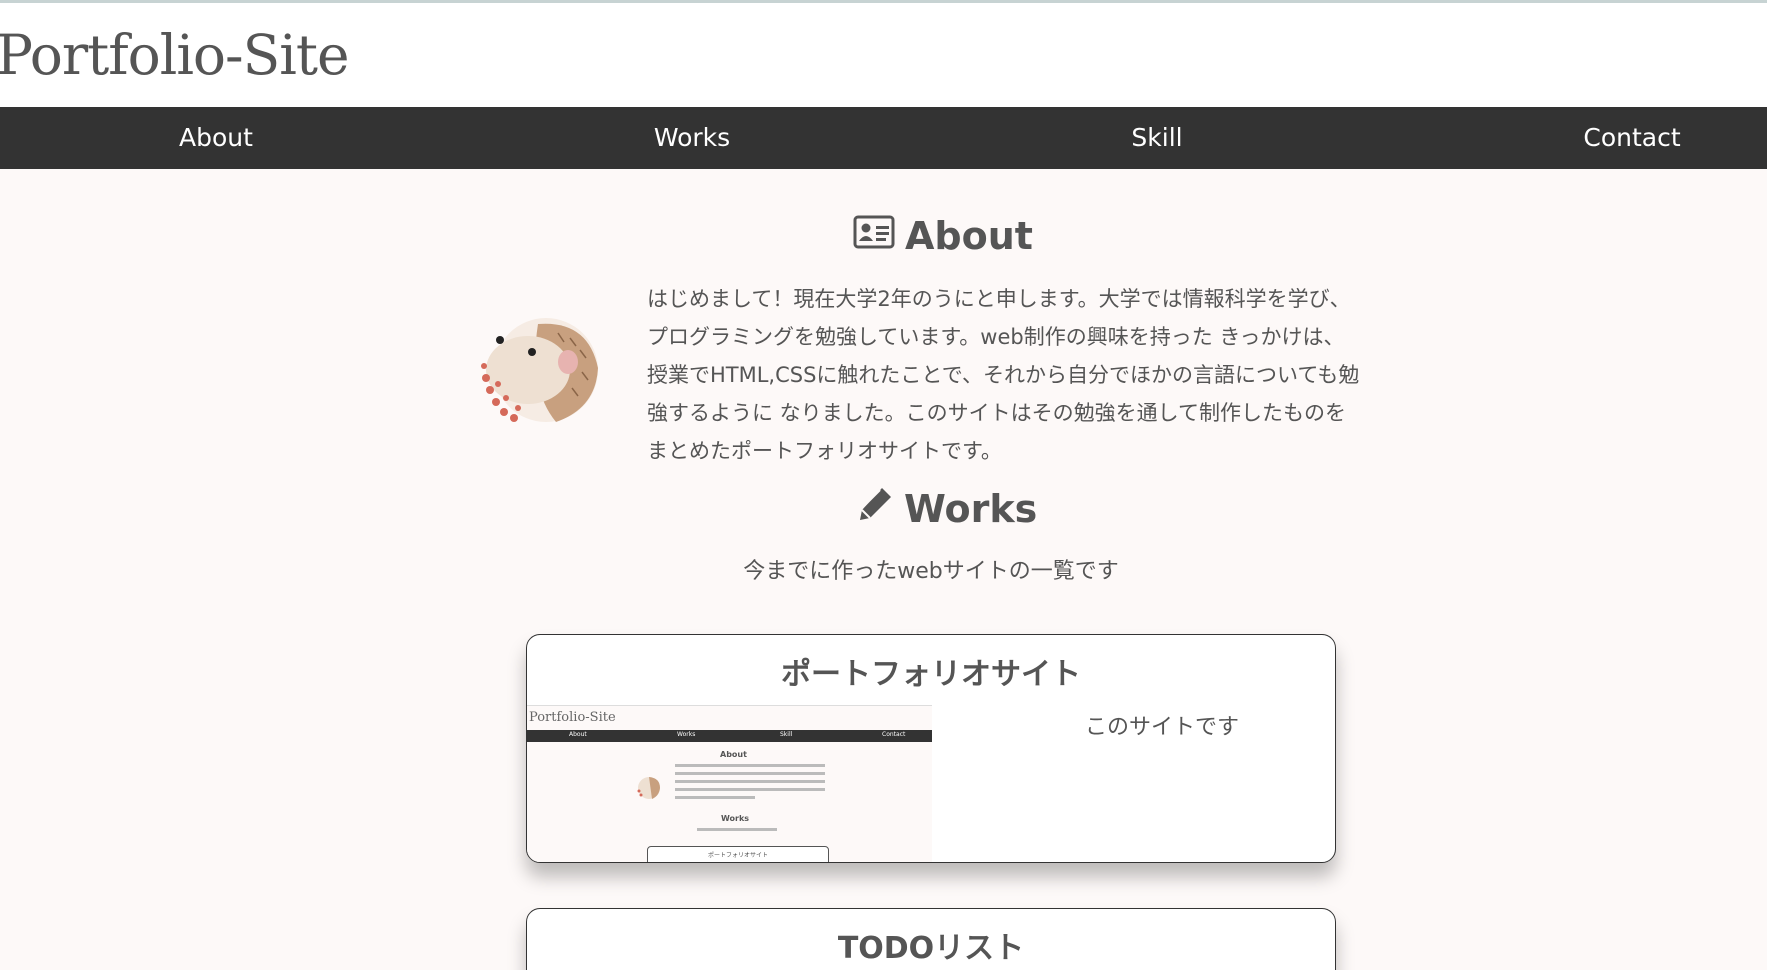 The width and height of the screenshot is (1767, 970). Describe the element at coordinates (931, 571) in the screenshot. I see `works-lead: 今までに作ったwebサイトの一覧です` at that location.